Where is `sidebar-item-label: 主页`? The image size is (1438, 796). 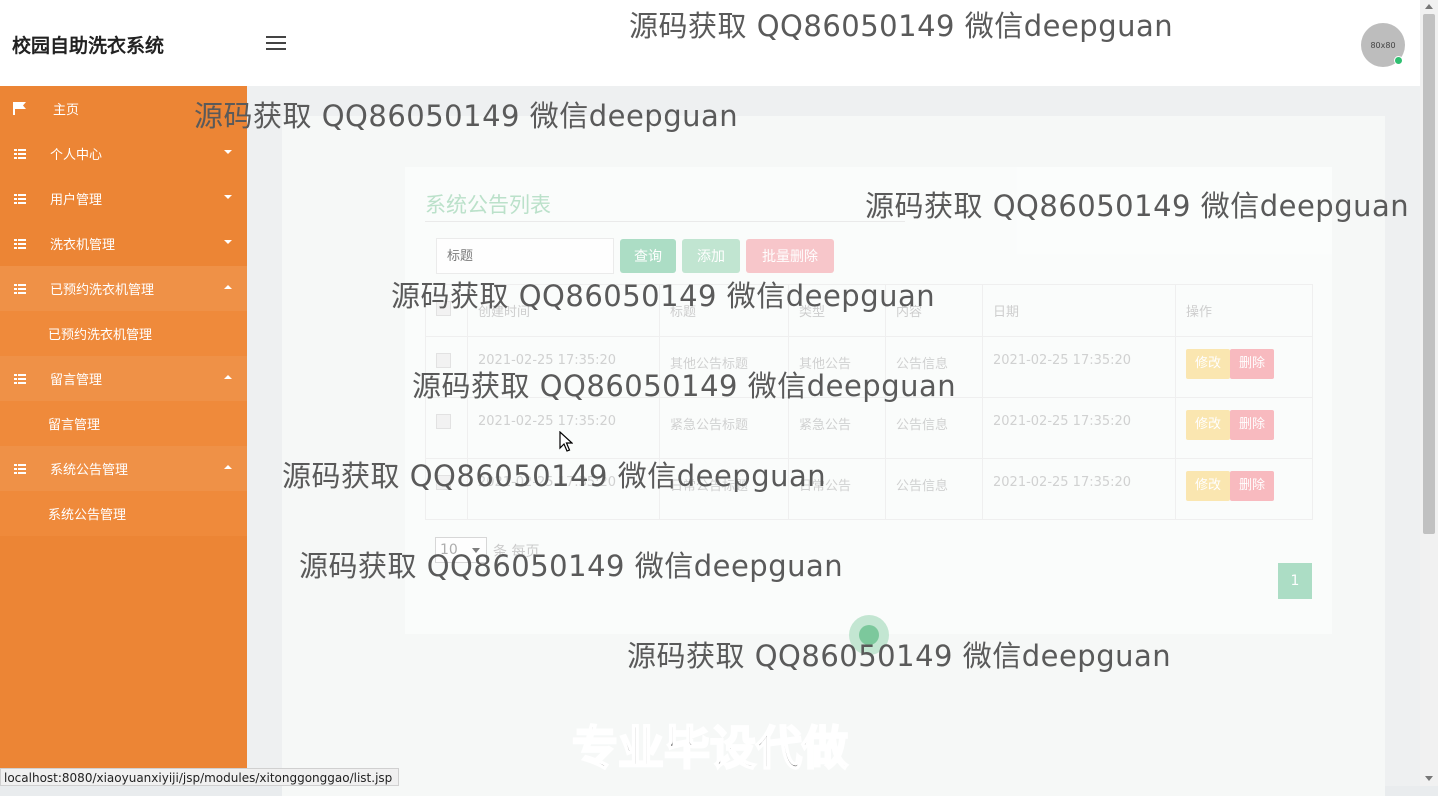 sidebar-item-label: 主页 is located at coordinates (66, 110).